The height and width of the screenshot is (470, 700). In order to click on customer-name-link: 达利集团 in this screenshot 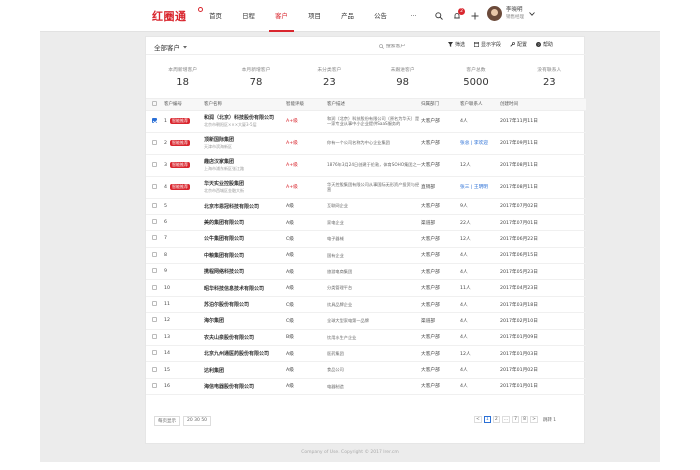, I will do `click(245, 370)`.